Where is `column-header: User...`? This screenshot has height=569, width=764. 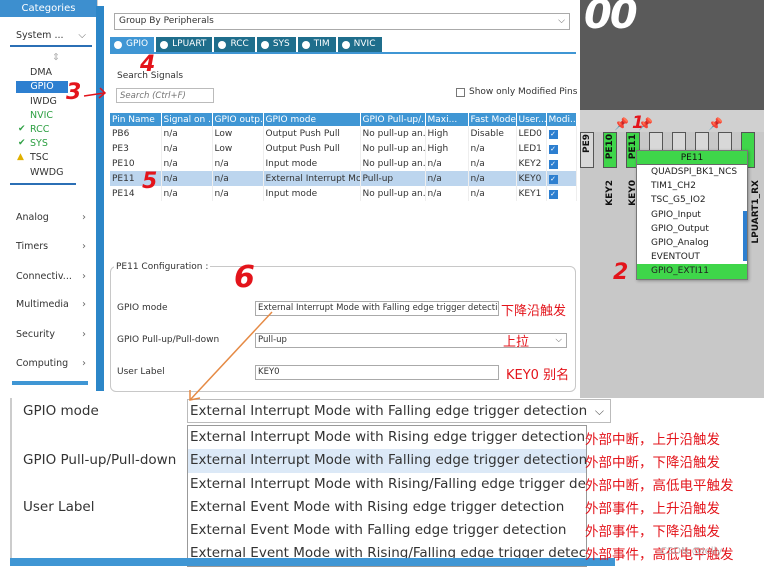 column-header: User... is located at coordinates (531, 119).